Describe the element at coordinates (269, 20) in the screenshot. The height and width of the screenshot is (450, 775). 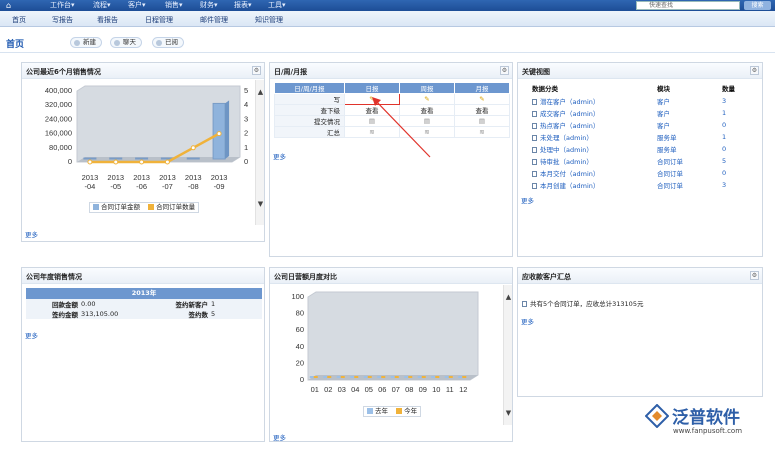
I see `nav-knowledge: 知识管理` at that location.